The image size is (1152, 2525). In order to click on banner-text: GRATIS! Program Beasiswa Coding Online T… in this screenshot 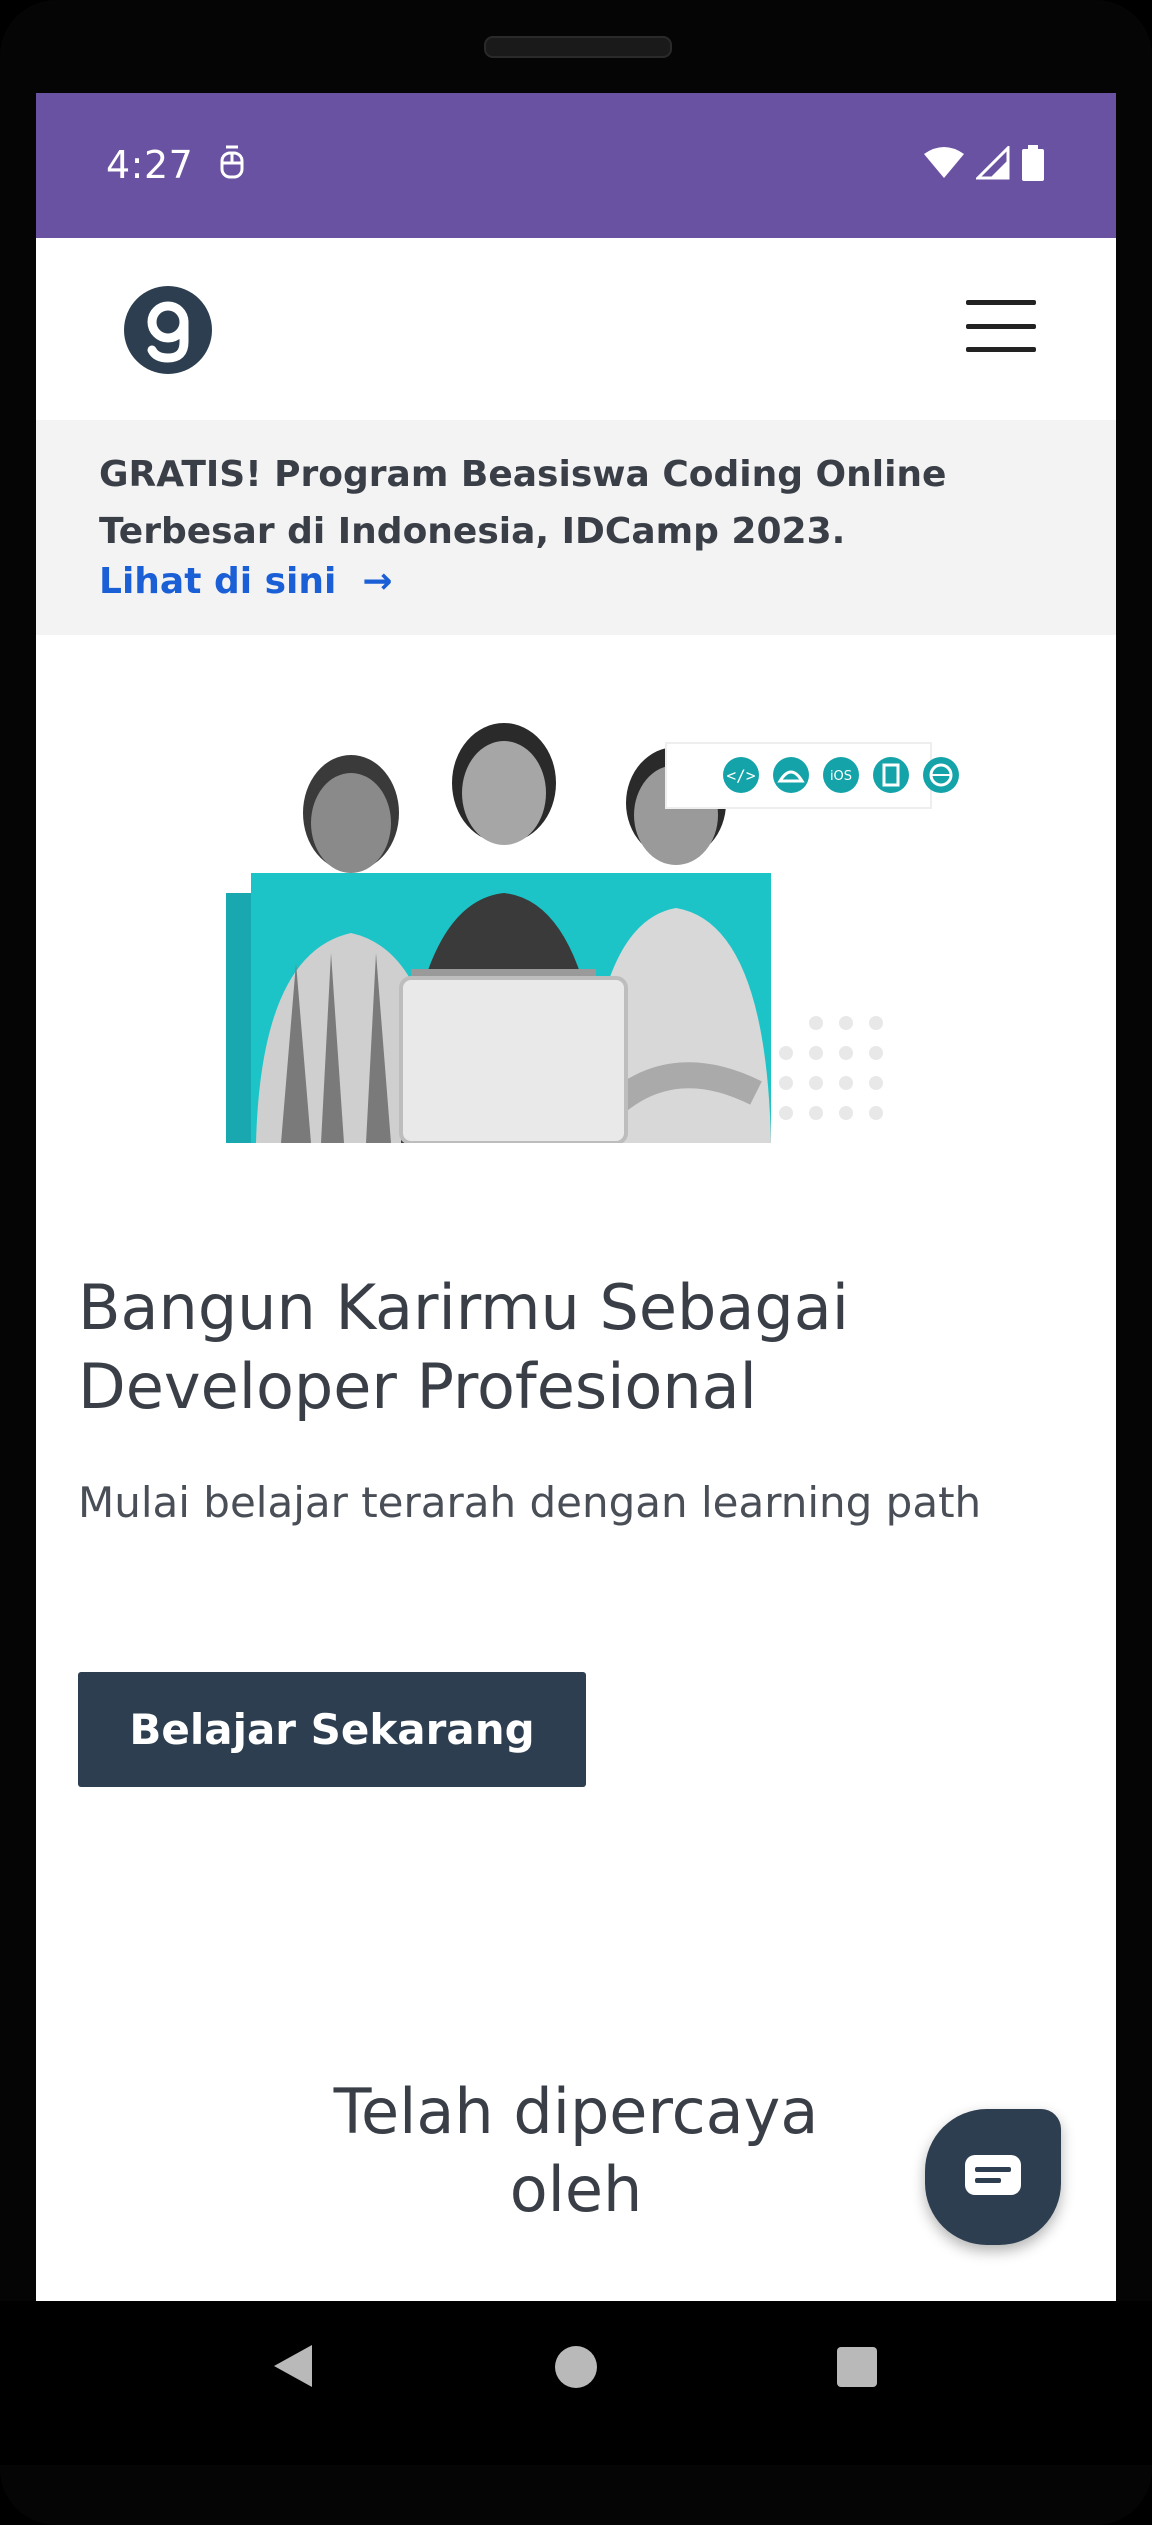, I will do `click(523, 503)`.